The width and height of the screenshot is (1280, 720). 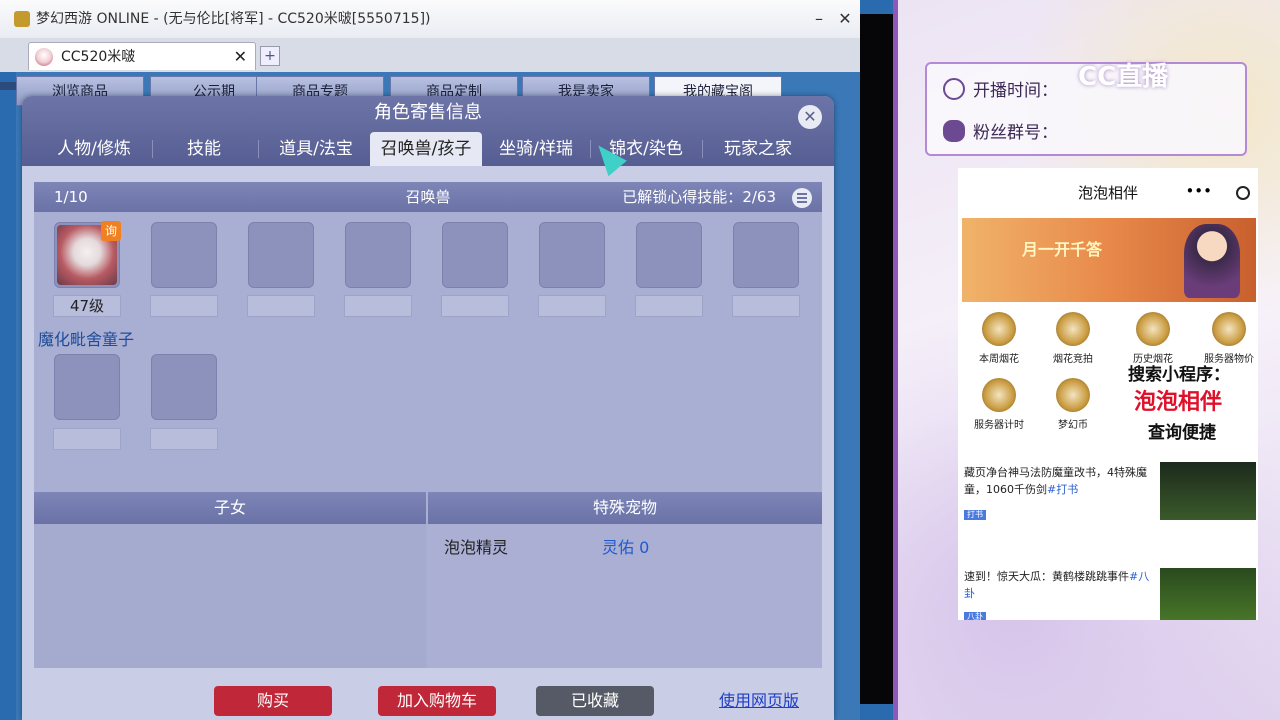 What do you see at coordinates (1015, 133) in the screenshot?
I see `fans-label: 粉丝群号：` at bounding box center [1015, 133].